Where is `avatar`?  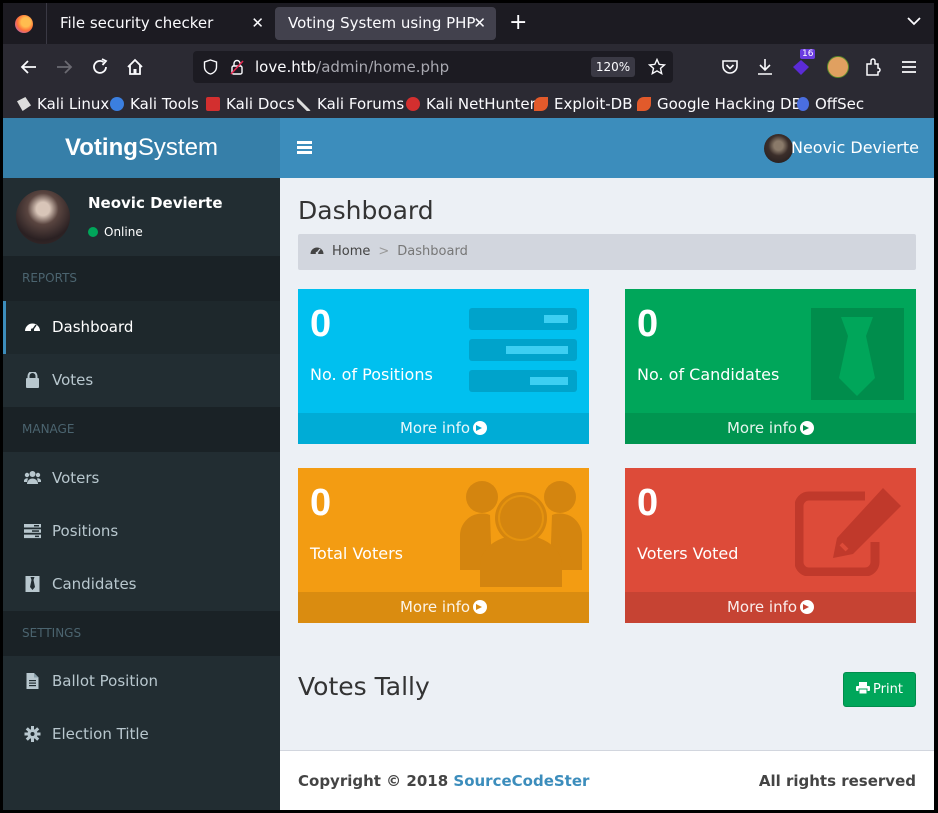
avatar is located at coordinates (778, 148).